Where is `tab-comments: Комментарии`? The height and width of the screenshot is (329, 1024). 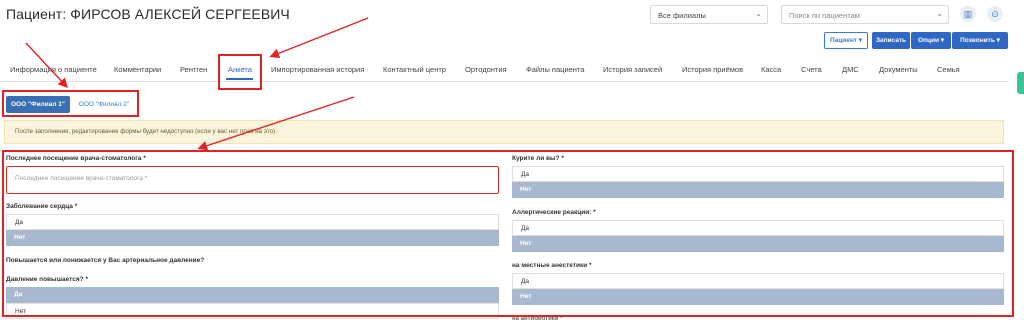 tab-comments: Комментарии is located at coordinates (137, 69).